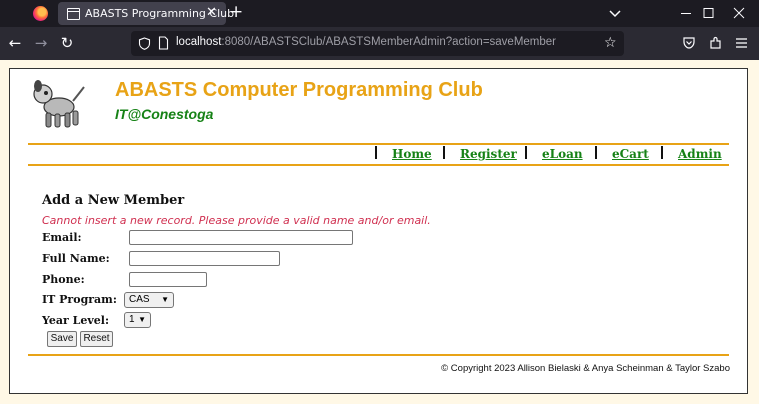 This screenshot has height=404, width=759. Describe the element at coordinates (199, 42) in the screenshot. I see `url-host: localhost` at that location.